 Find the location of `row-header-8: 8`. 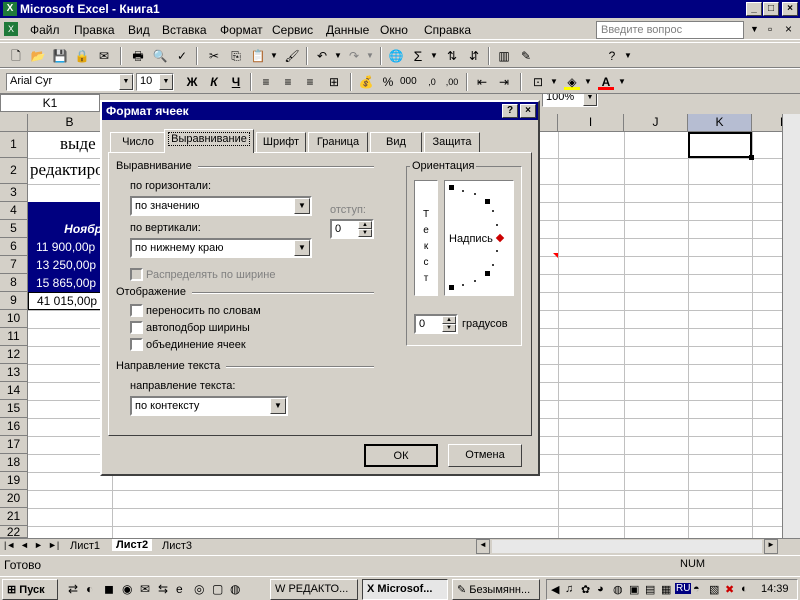

row-header-8: 8 is located at coordinates (14, 283).